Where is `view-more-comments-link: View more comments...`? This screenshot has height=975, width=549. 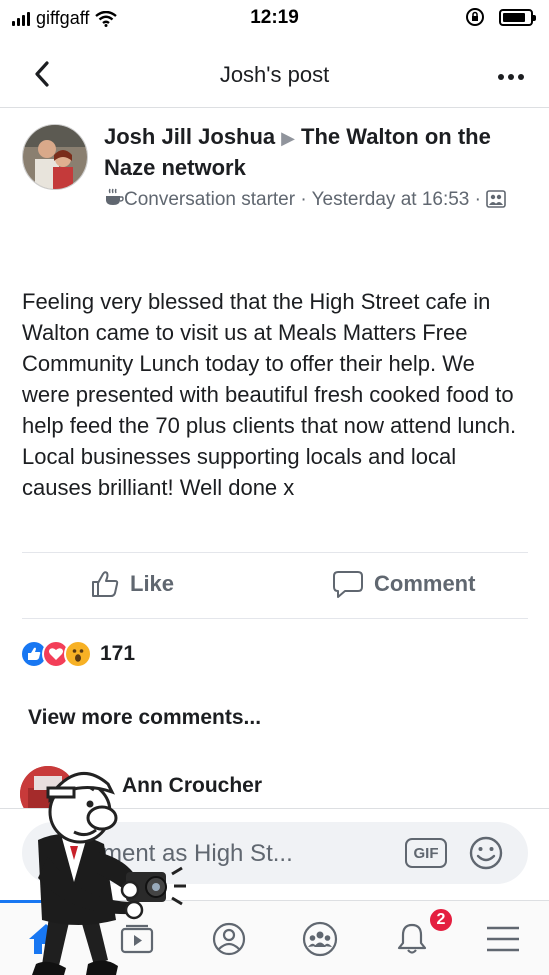 view-more-comments-link: View more comments... is located at coordinates (144, 718).